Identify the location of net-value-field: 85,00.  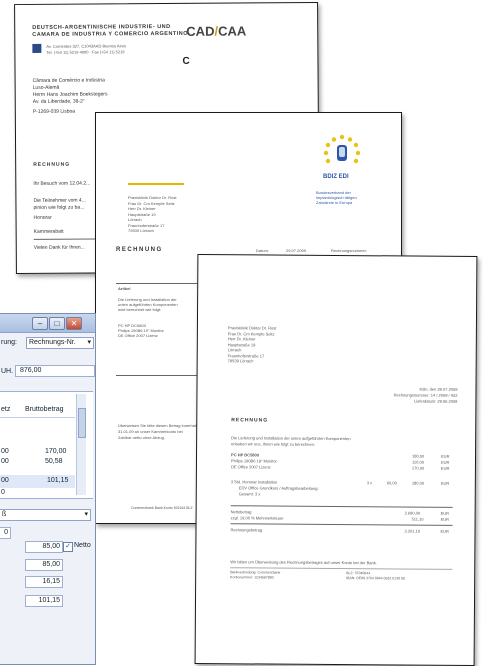
(44, 547).